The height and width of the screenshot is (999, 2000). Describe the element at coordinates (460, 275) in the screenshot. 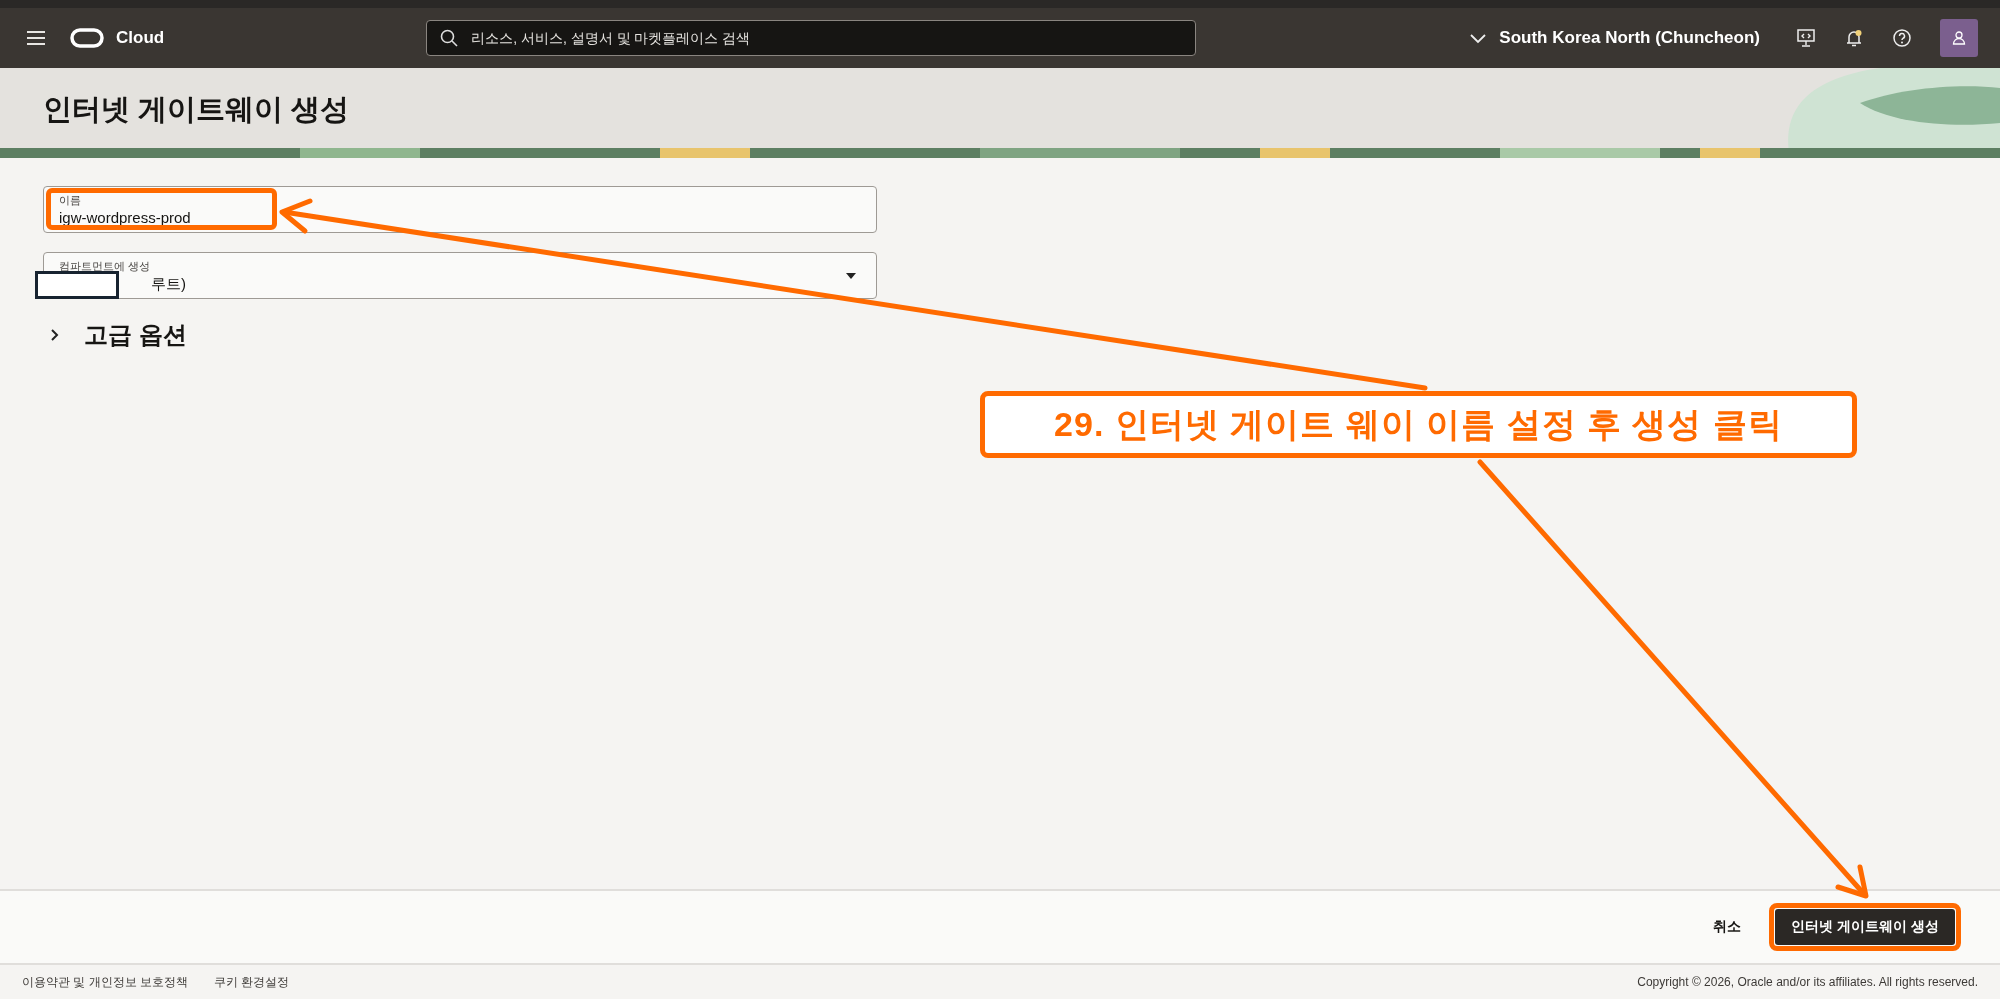

I see `compartment-select: 컴파트먼트에 생성 루트)` at that location.